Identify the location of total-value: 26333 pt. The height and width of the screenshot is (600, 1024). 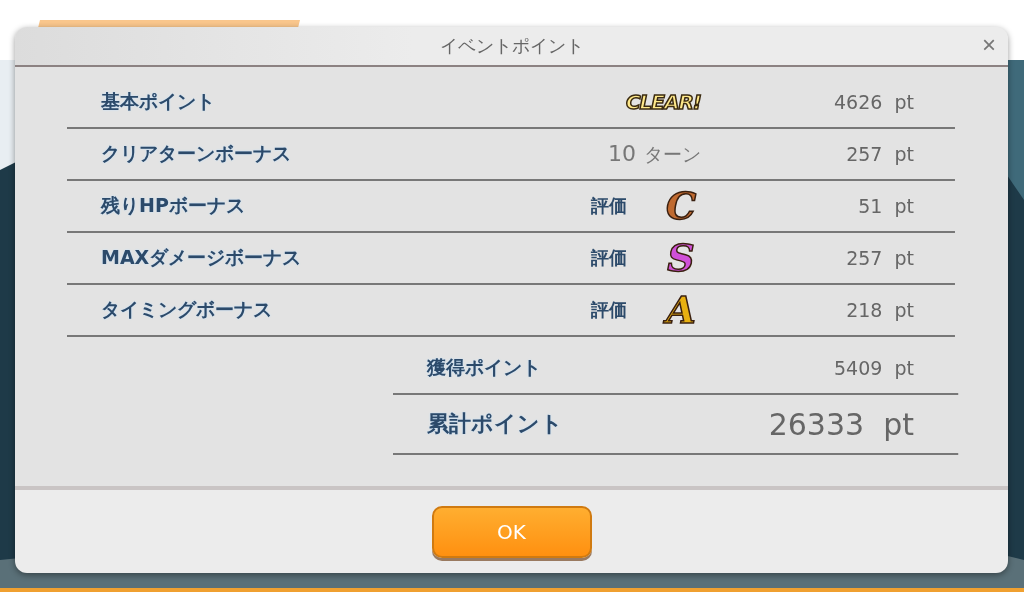
(840, 424).